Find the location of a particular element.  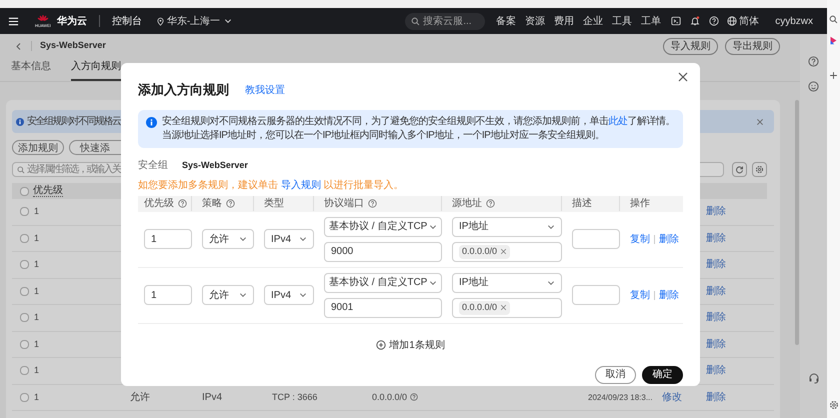

settings-button is located at coordinates (759, 169).